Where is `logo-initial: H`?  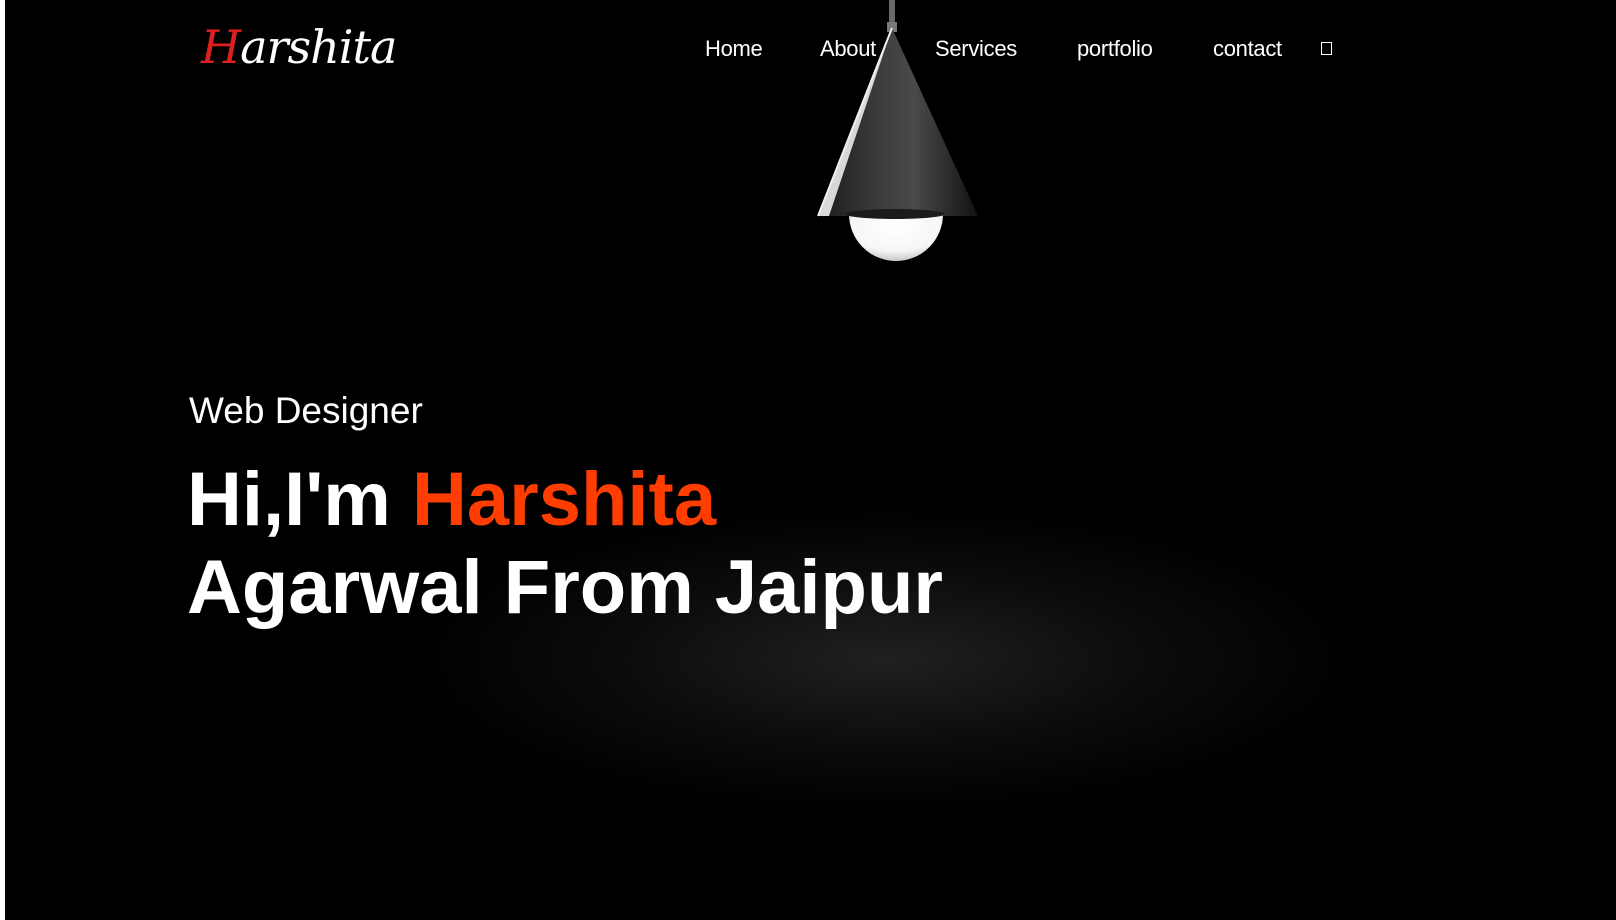
logo-initial: H is located at coordinates (221, 47).